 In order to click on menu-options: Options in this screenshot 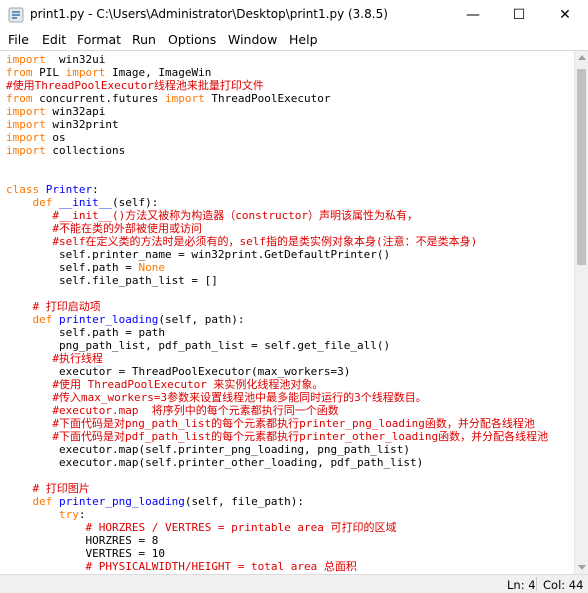, I will do `click(192, 39)`.